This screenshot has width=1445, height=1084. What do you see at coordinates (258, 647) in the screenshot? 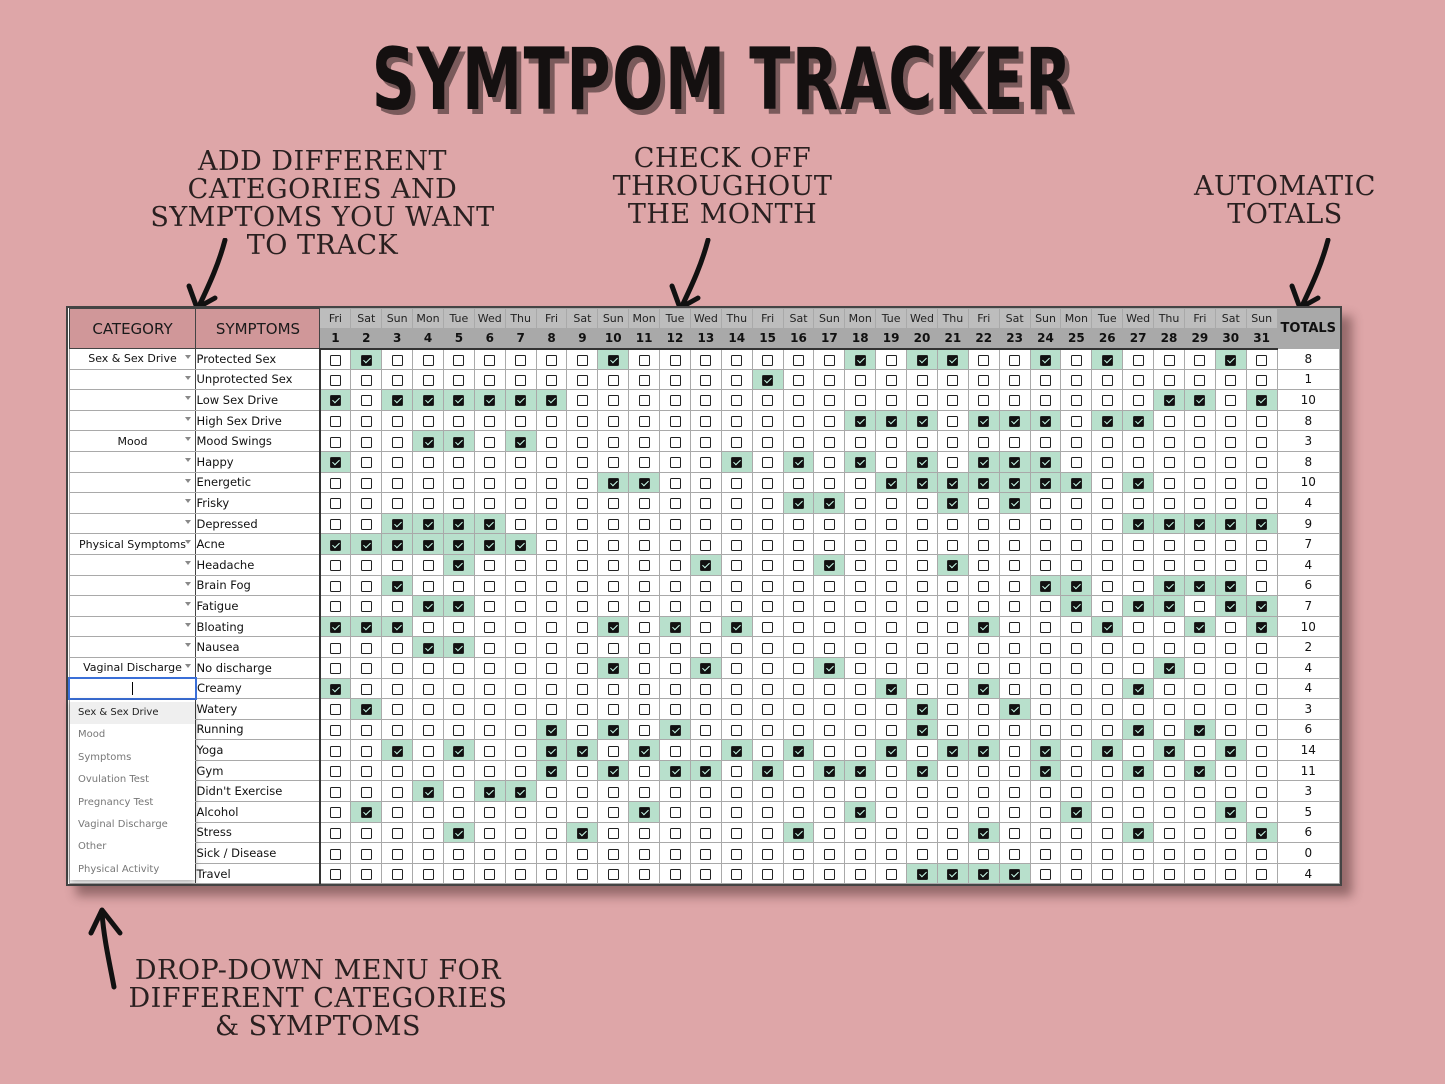
I see `symptom-cell: Nausea` at bounding box center [258, 647].